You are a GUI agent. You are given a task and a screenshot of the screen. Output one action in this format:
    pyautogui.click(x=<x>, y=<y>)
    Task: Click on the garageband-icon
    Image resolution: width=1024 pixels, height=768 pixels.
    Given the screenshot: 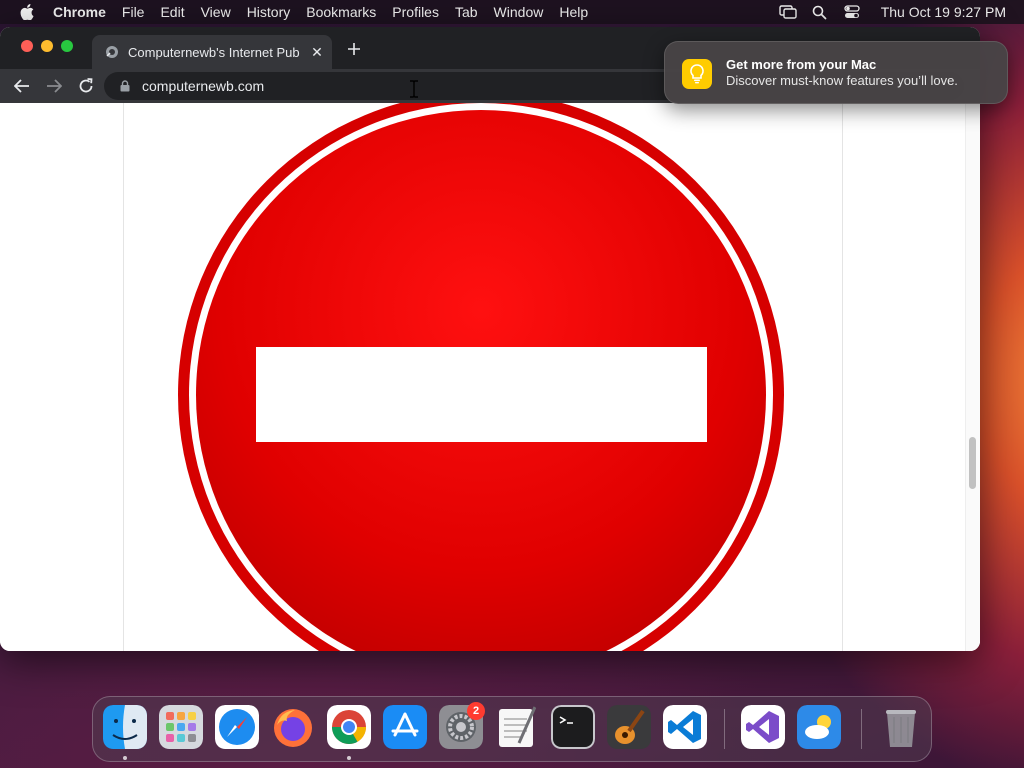 What is the action you would take?
    pyautogui.click(x=629, y=727)
    